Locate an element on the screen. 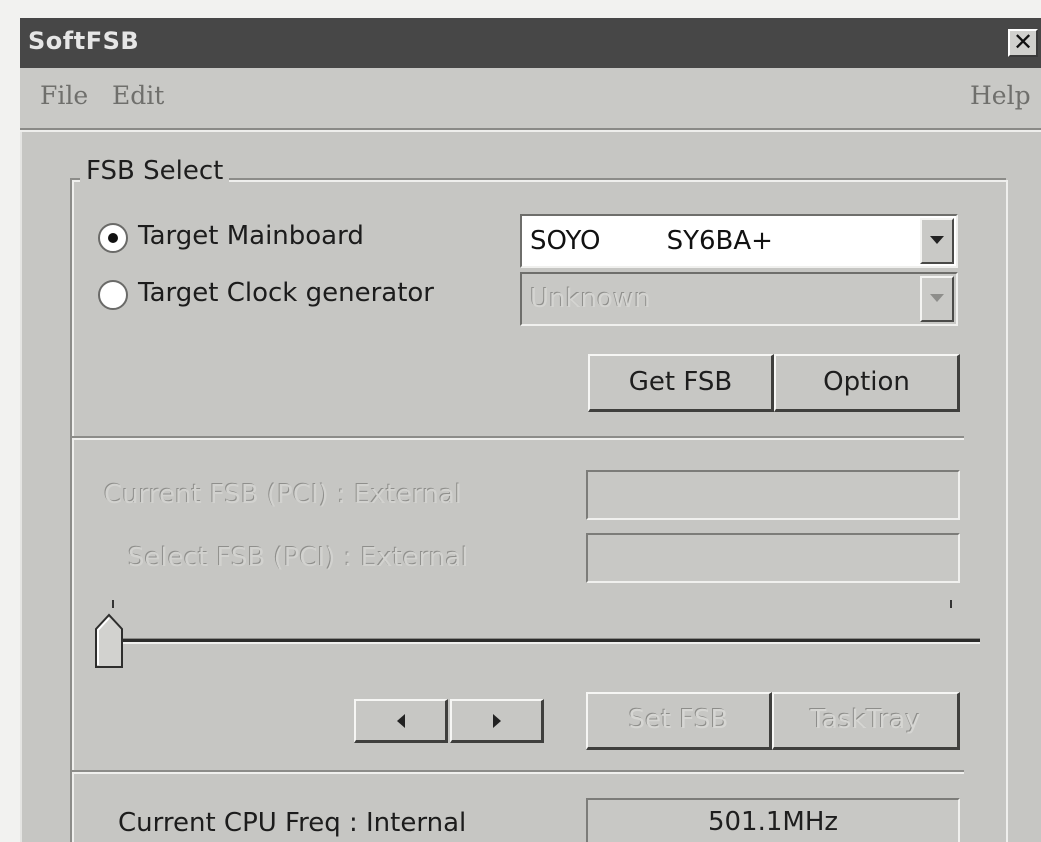 The height and width of the screenshot is (842, 1041). set-fsb-label: Set FSB is located at coordinates (678, 720).